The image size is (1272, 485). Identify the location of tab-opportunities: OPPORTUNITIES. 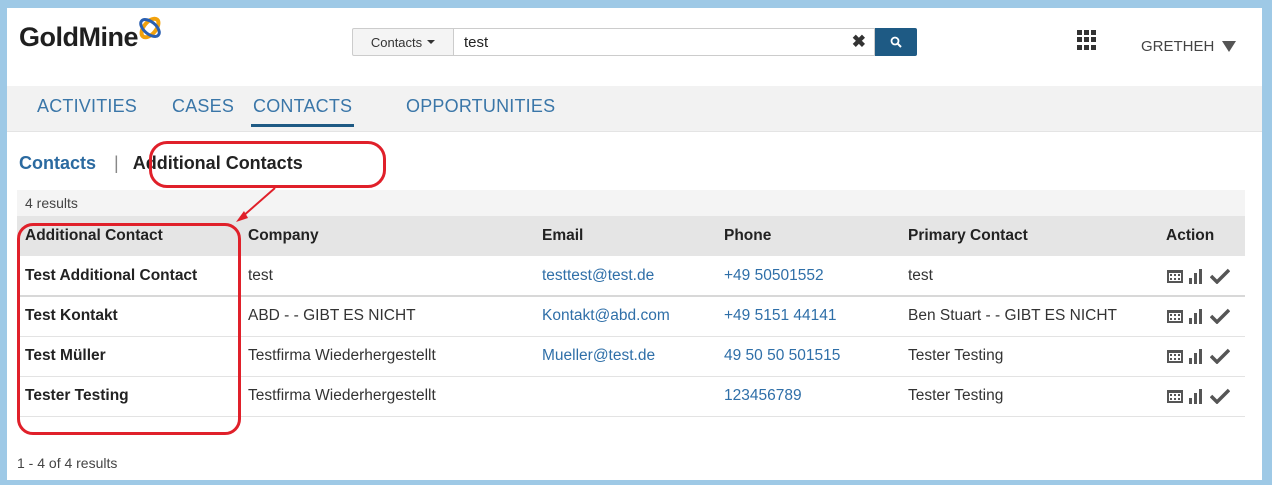
(480, 106).